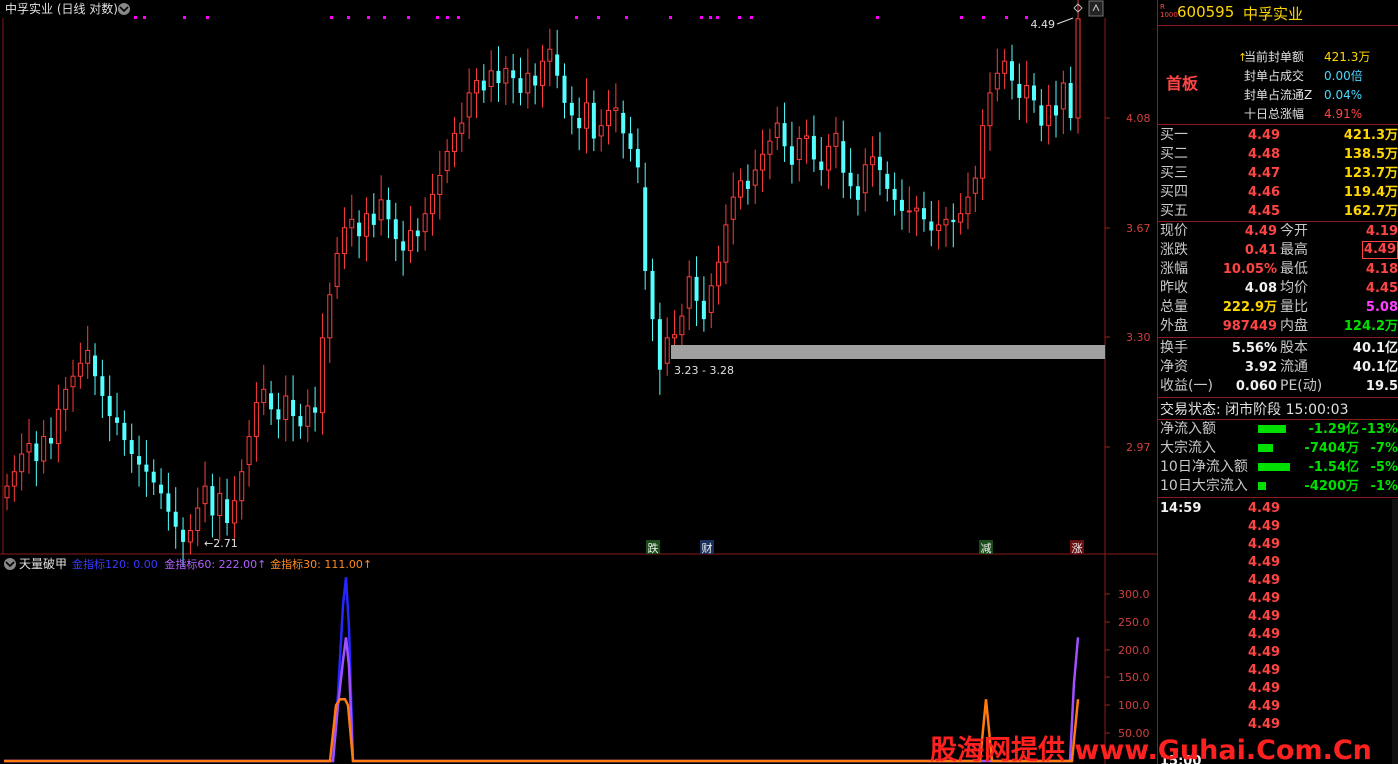  Describe the element at coordinates (1204, 486) in the screenshot. I see `flow-label: 10日大宗流入` at that location.